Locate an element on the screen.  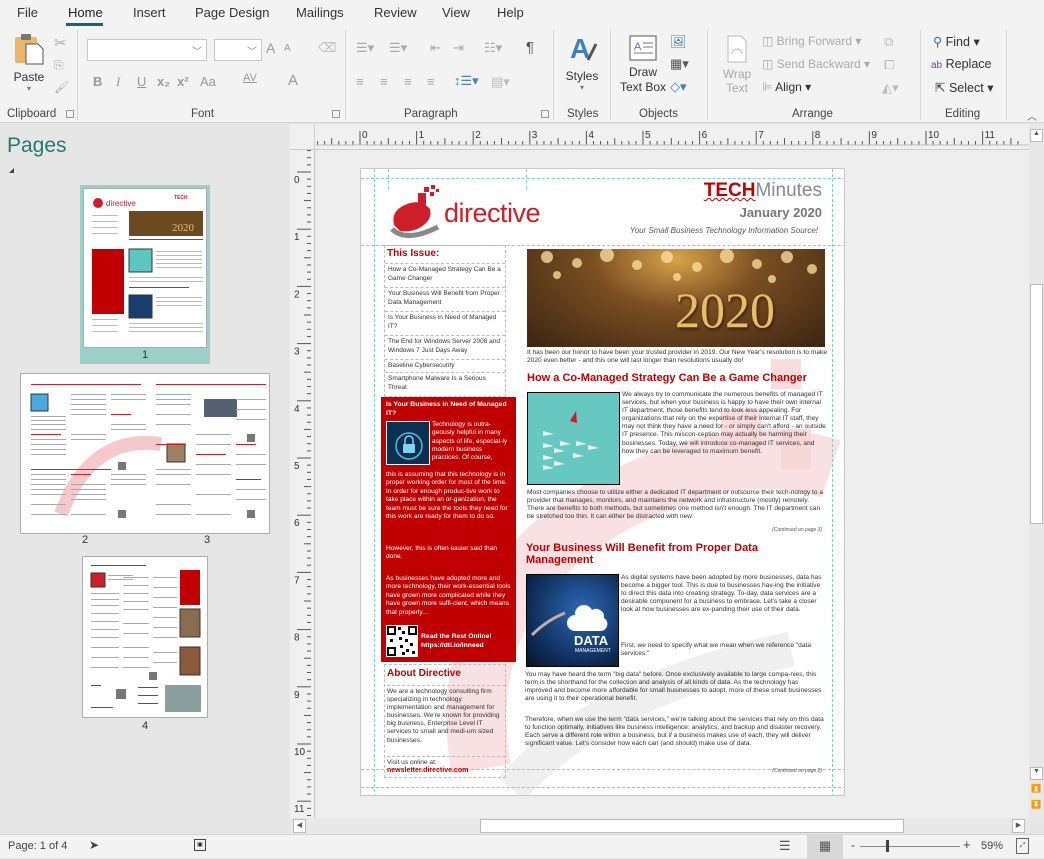
zoom-in-button: + is located at coordinates (967, 844).